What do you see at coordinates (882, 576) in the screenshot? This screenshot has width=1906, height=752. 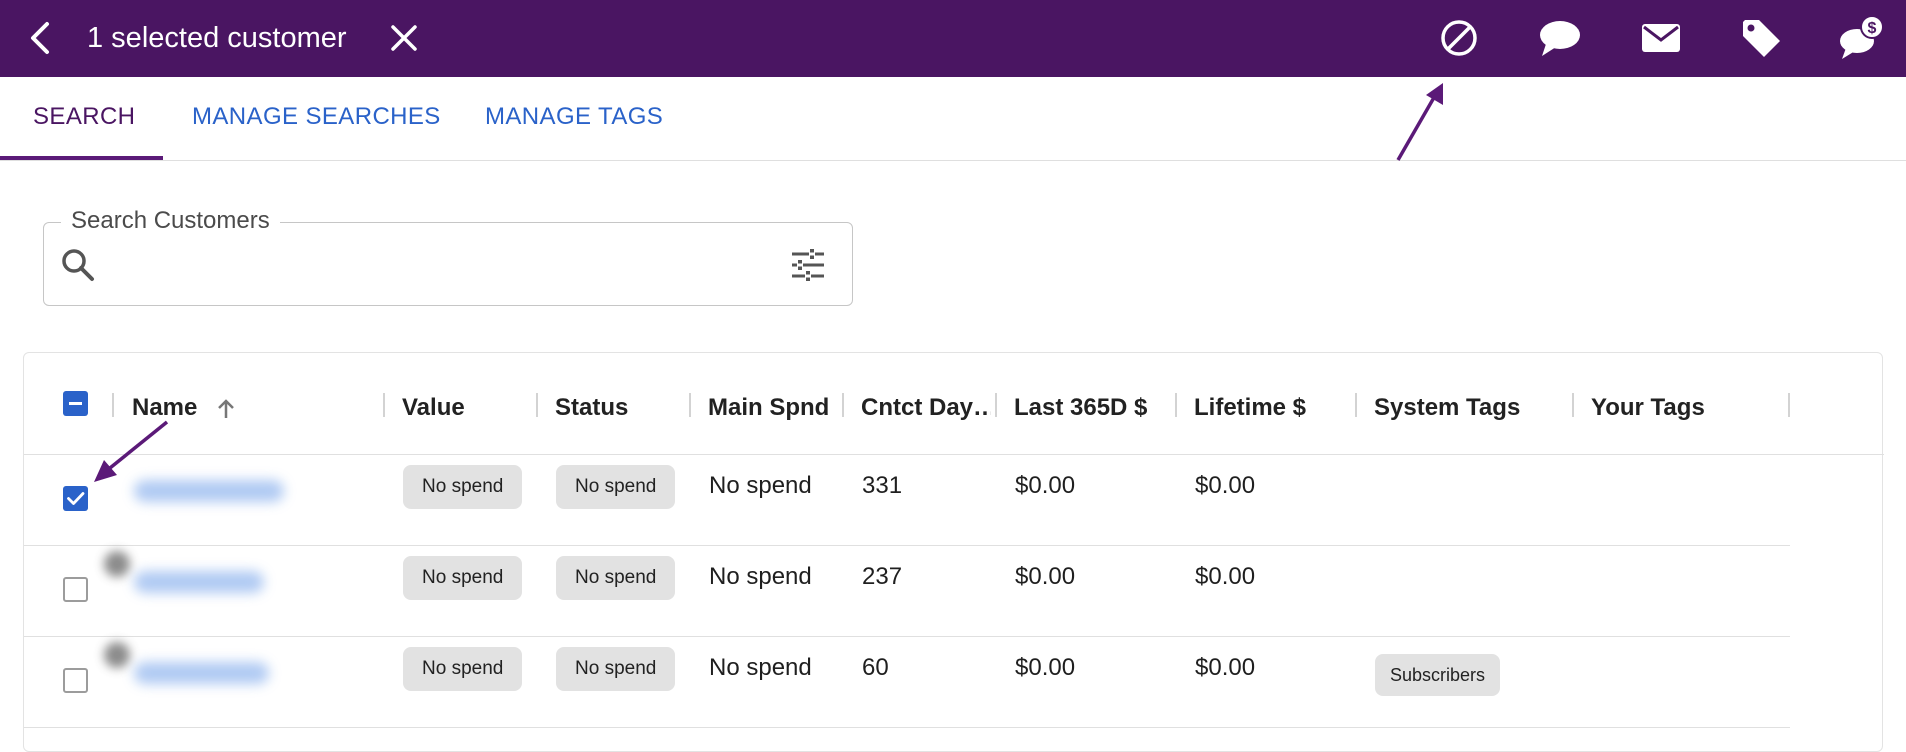 I see `contact-days-cell: 237` at bounding box center [882, 576].